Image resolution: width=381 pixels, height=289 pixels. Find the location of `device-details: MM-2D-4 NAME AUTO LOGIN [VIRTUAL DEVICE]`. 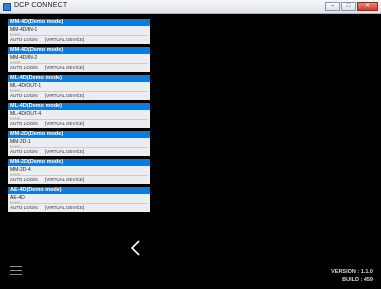

device-details: MM-2D-4 NAME AUTO LOGIN [VIRTUAL DEVICE] is located at coordinates (79, 175).